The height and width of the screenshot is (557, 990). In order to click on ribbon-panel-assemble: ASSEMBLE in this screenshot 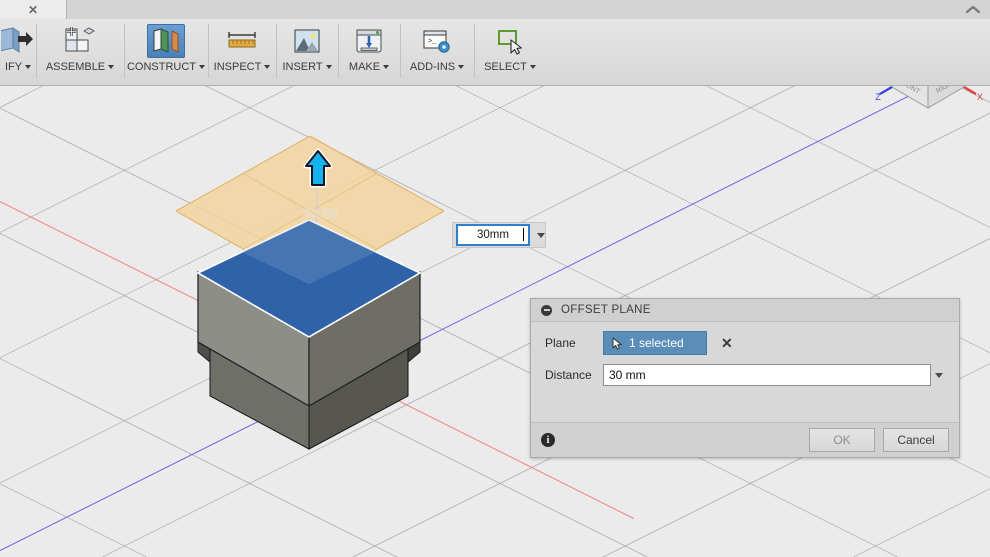, I will do `click(80, 52)`.